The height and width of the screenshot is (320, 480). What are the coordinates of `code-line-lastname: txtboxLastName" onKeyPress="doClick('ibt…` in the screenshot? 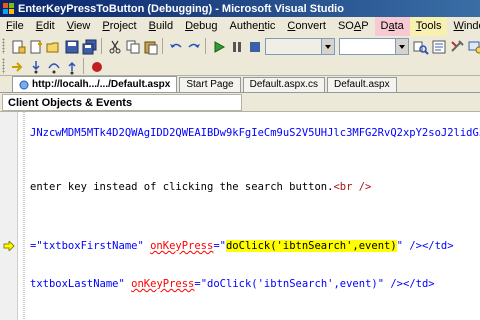 It's located at (232, 284).